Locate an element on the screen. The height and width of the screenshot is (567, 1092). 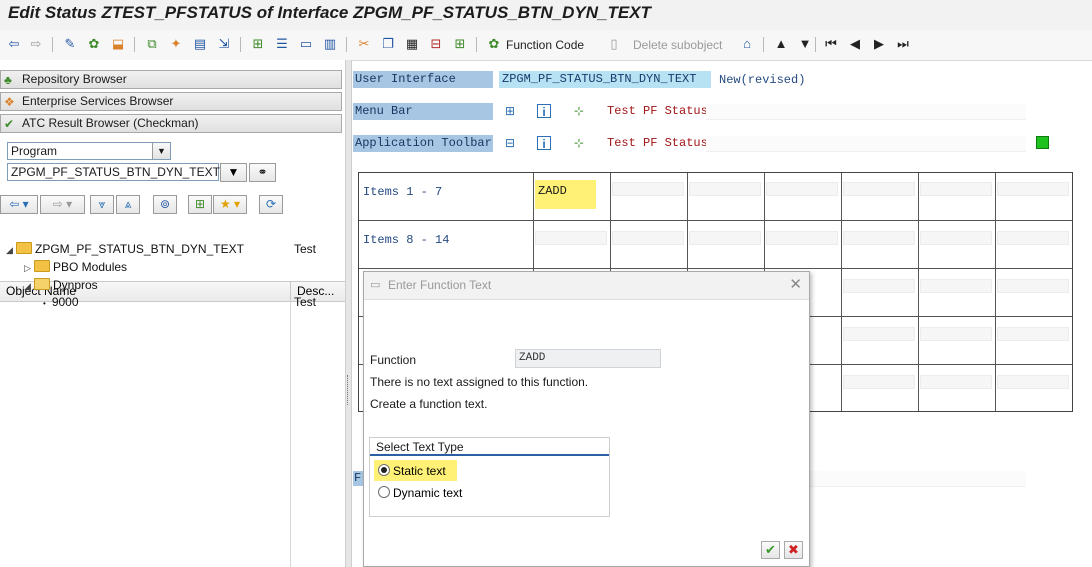
delete-row-icon: ⊟ is located at coordinates (436, 44).